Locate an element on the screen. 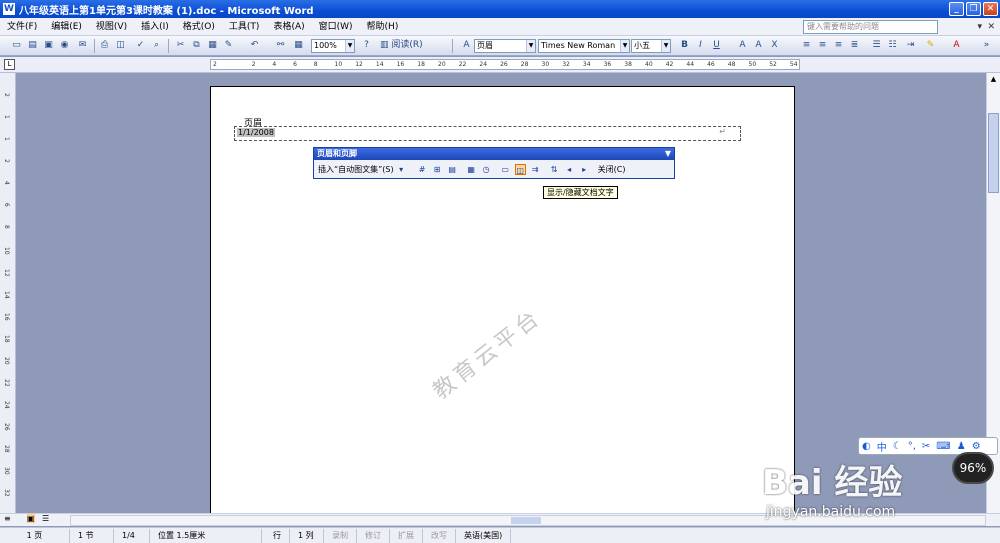 This screenshot has width=1000, height=543. menu-window: 窗口(W) is located at coordinates (336, 27).